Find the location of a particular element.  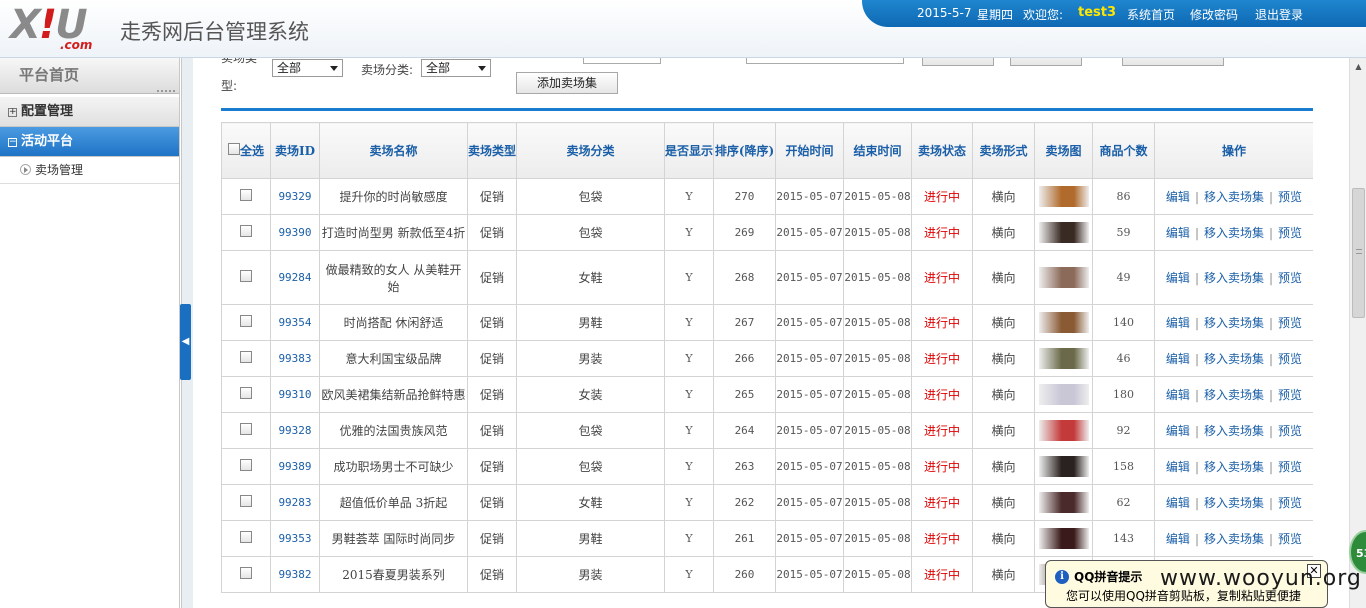

cell-sort: 270 is located at coordinates (744, 196).